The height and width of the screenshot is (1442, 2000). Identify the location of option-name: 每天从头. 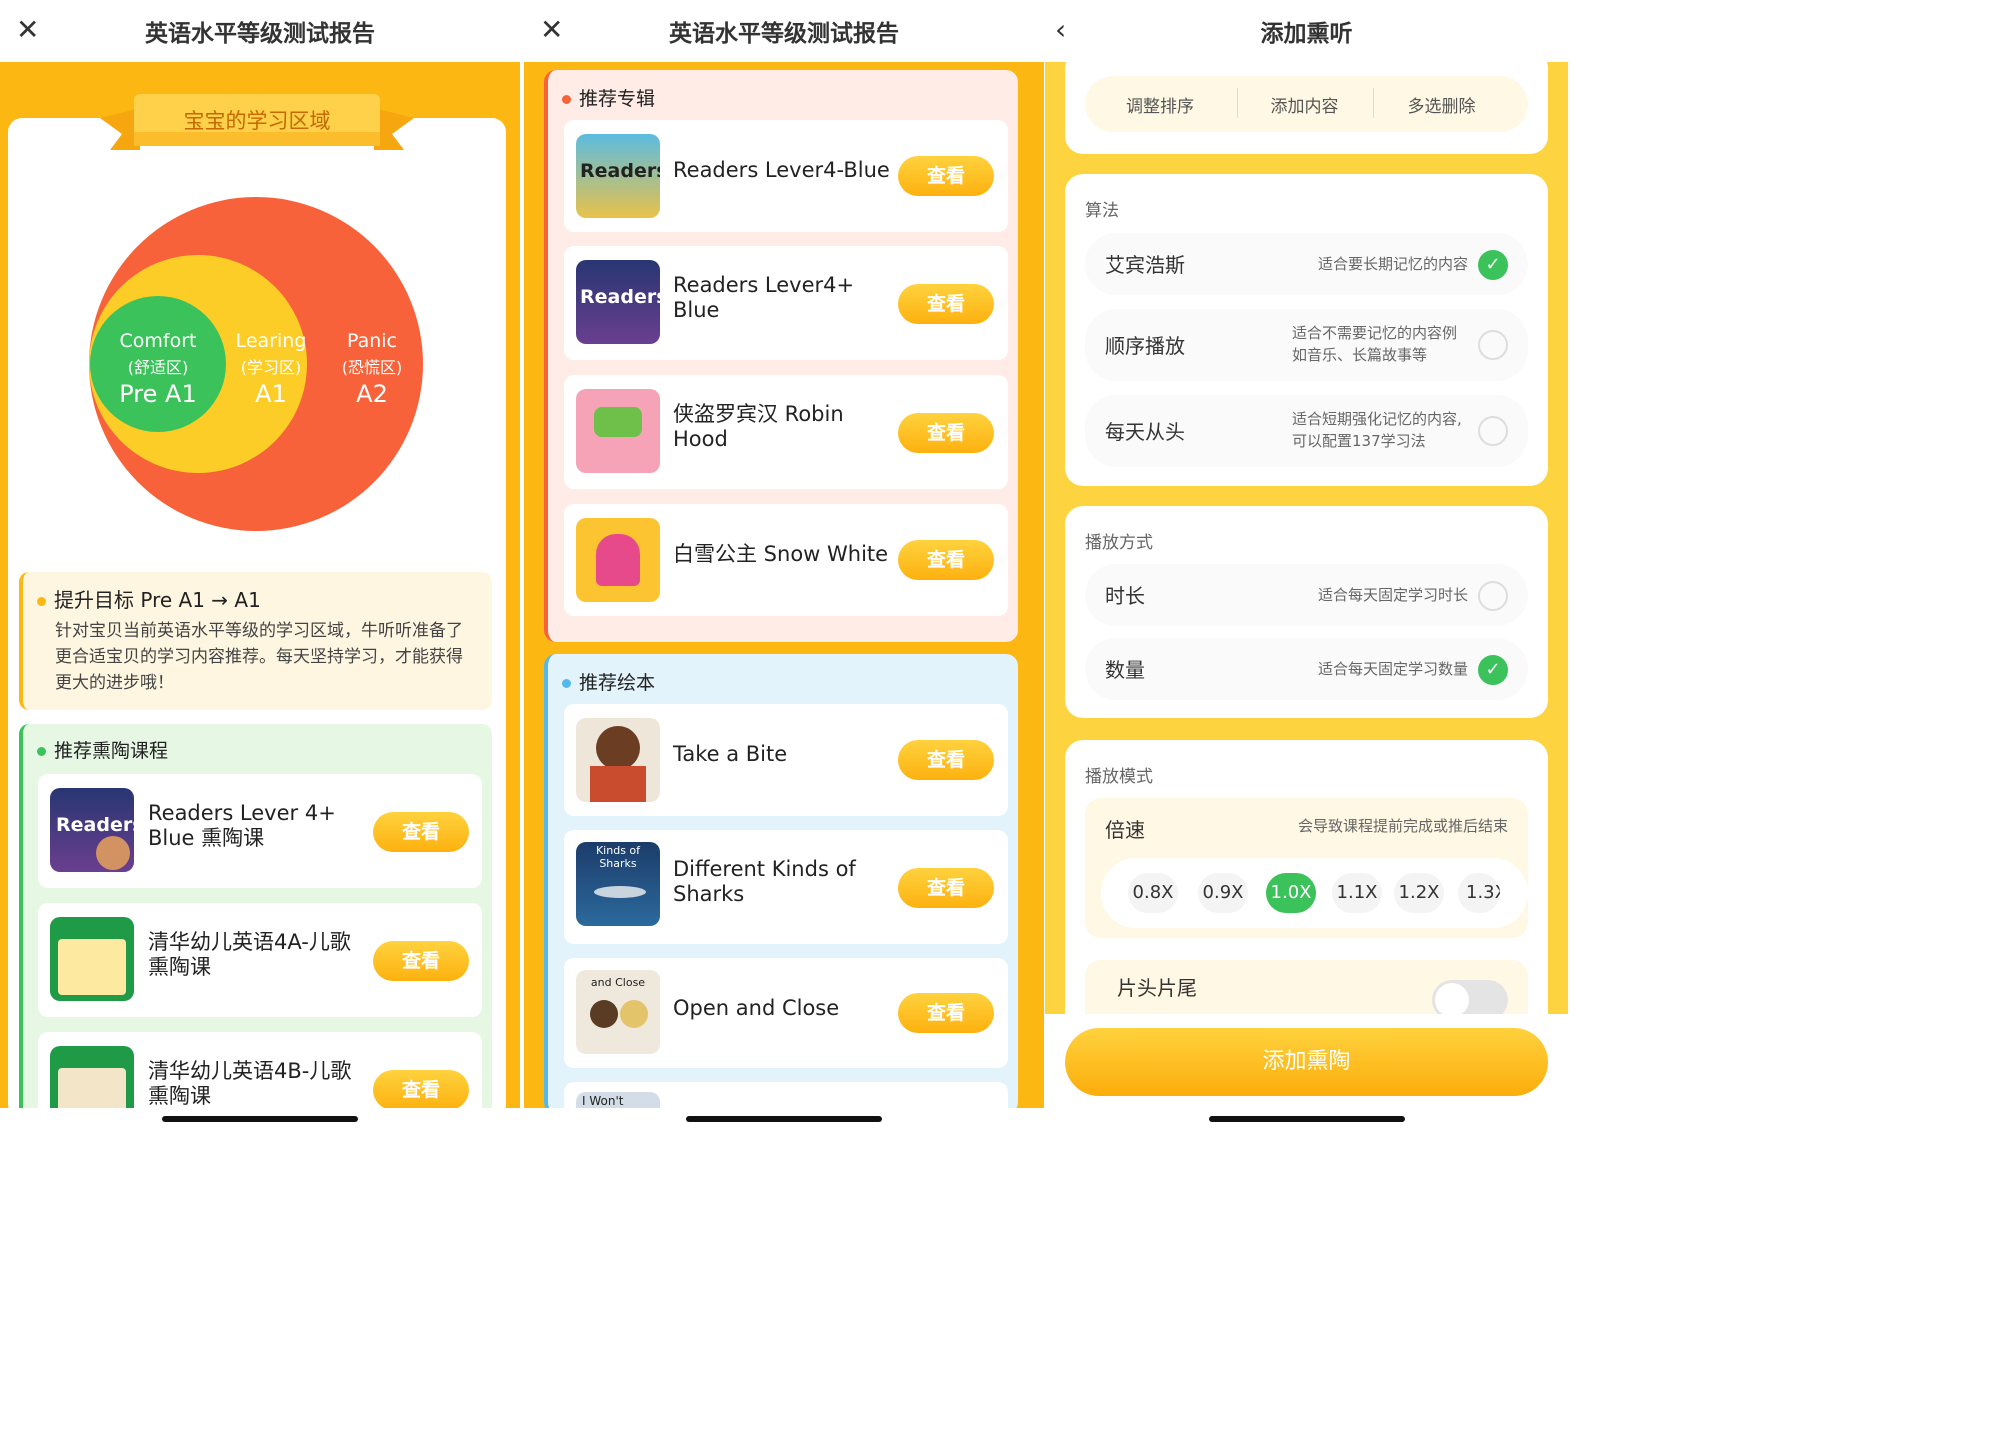
(1145, 432).